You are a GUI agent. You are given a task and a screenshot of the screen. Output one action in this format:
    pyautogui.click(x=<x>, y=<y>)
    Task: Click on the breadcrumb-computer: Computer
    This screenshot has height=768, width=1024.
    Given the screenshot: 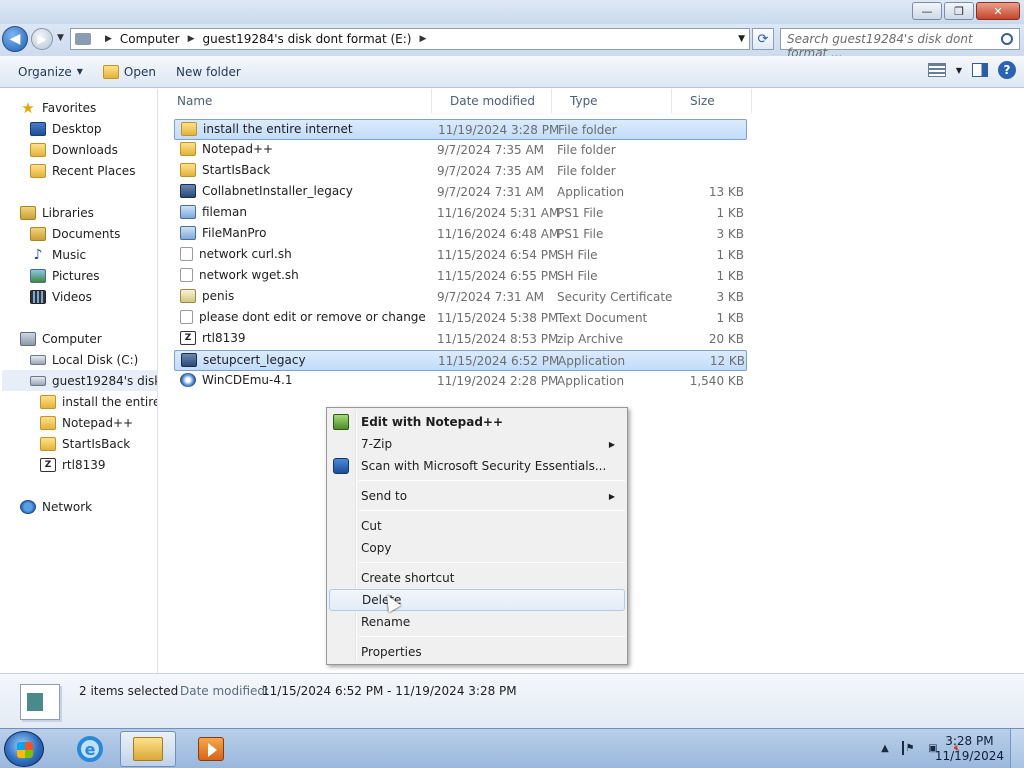 What is the action you would take?
    pyautogui.click(x=150, y=39)
    